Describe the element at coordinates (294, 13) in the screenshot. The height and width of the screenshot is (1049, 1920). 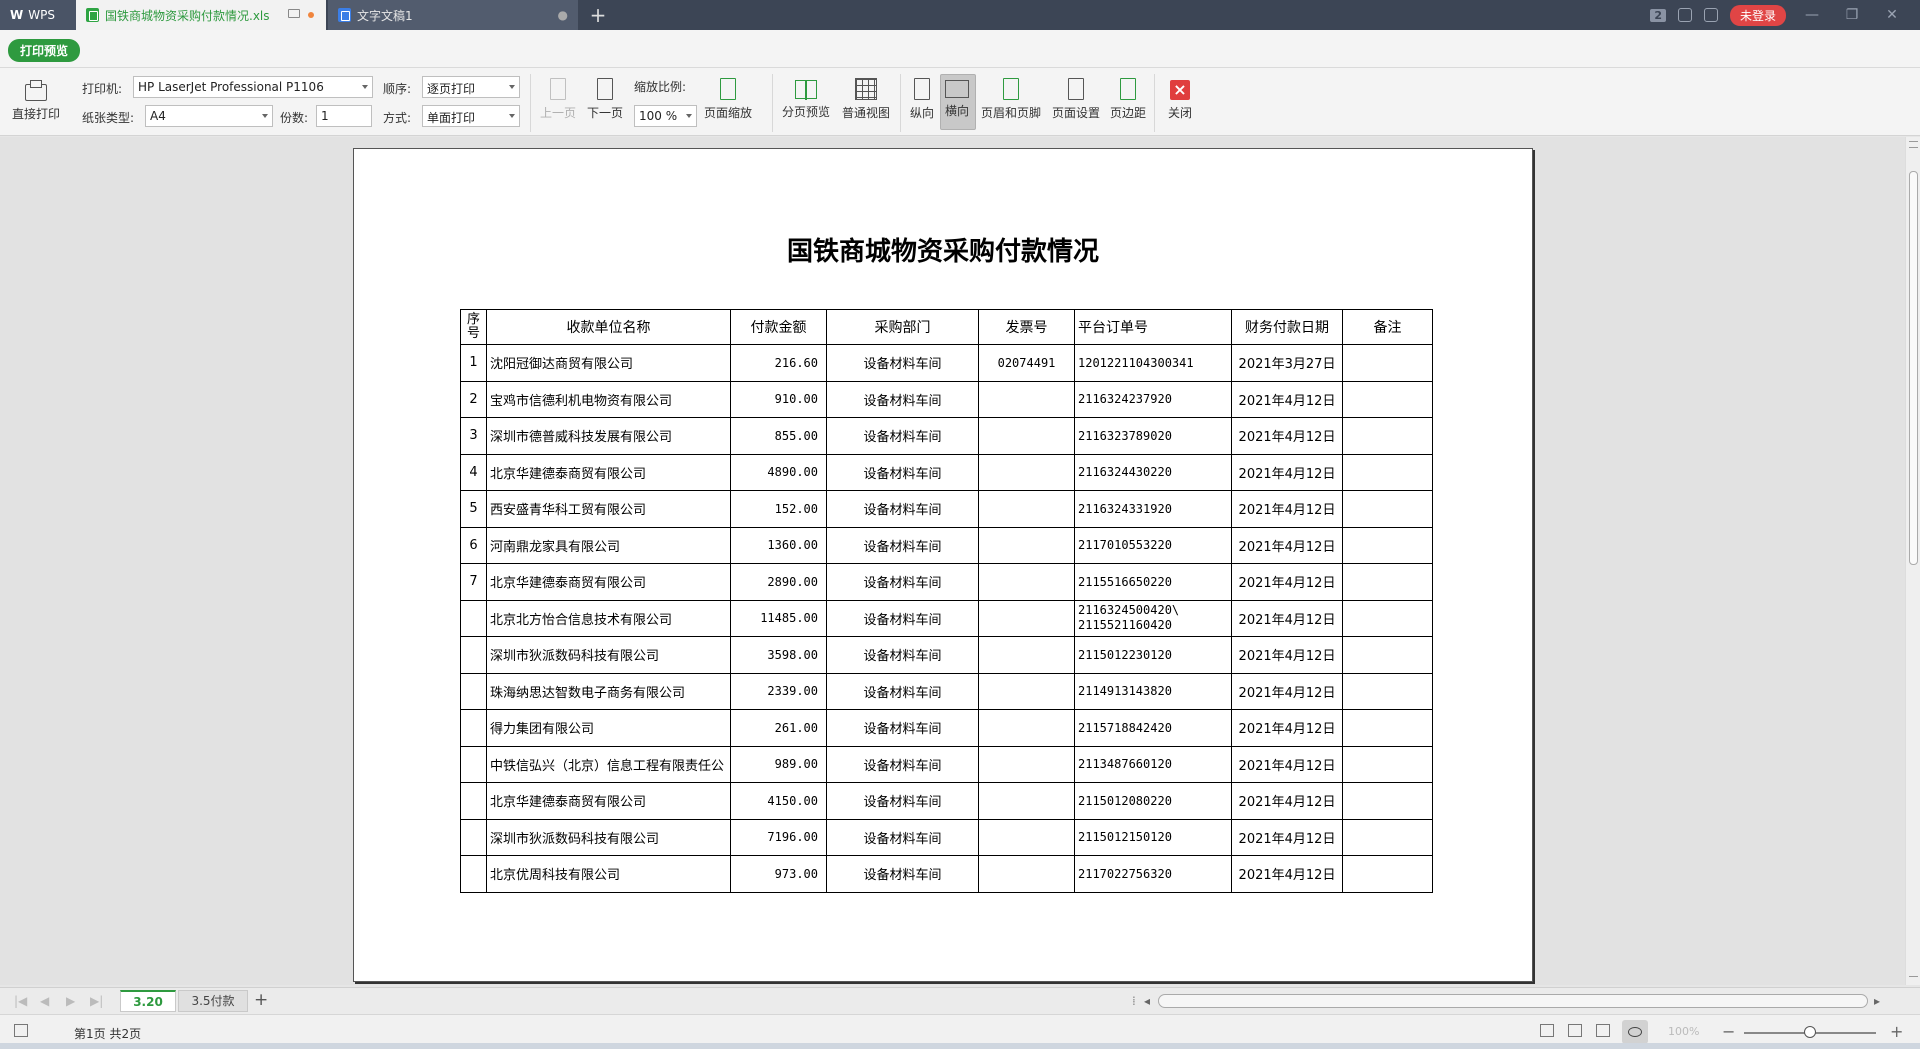
I see `monitor-icon` at that location.